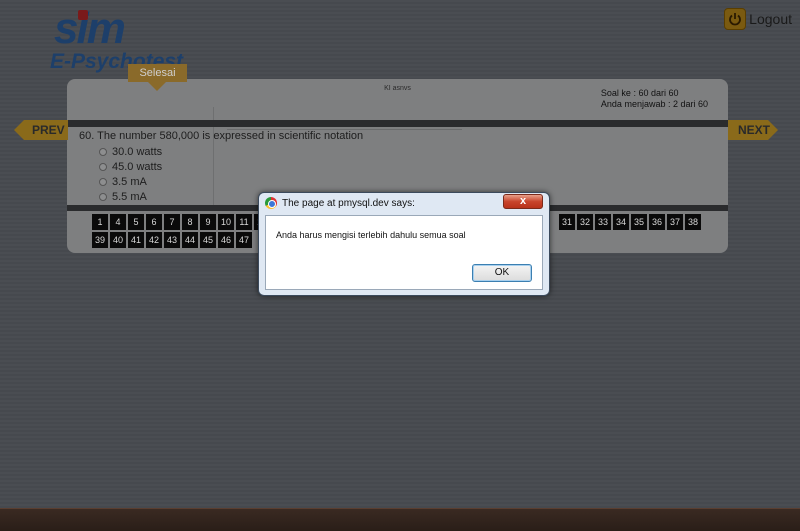 Image resolution: width=800 pixels, height=531 pixels. I want to click on answer-options: 30.0 watts 45.0 watts 3.5 mA 5.5 mA, so click(130, 174).